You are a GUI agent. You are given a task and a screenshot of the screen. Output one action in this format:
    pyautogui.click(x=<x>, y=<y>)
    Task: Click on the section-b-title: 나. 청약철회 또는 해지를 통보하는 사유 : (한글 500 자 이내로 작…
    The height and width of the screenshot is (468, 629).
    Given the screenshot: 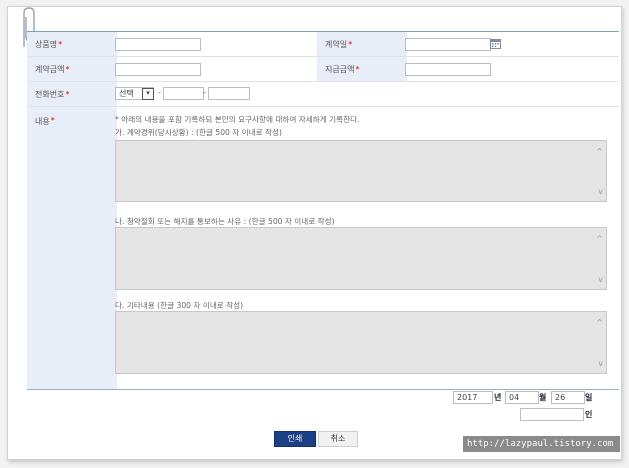 What is the action you would take?
    pyautogui.click(x=225, y=221)
    